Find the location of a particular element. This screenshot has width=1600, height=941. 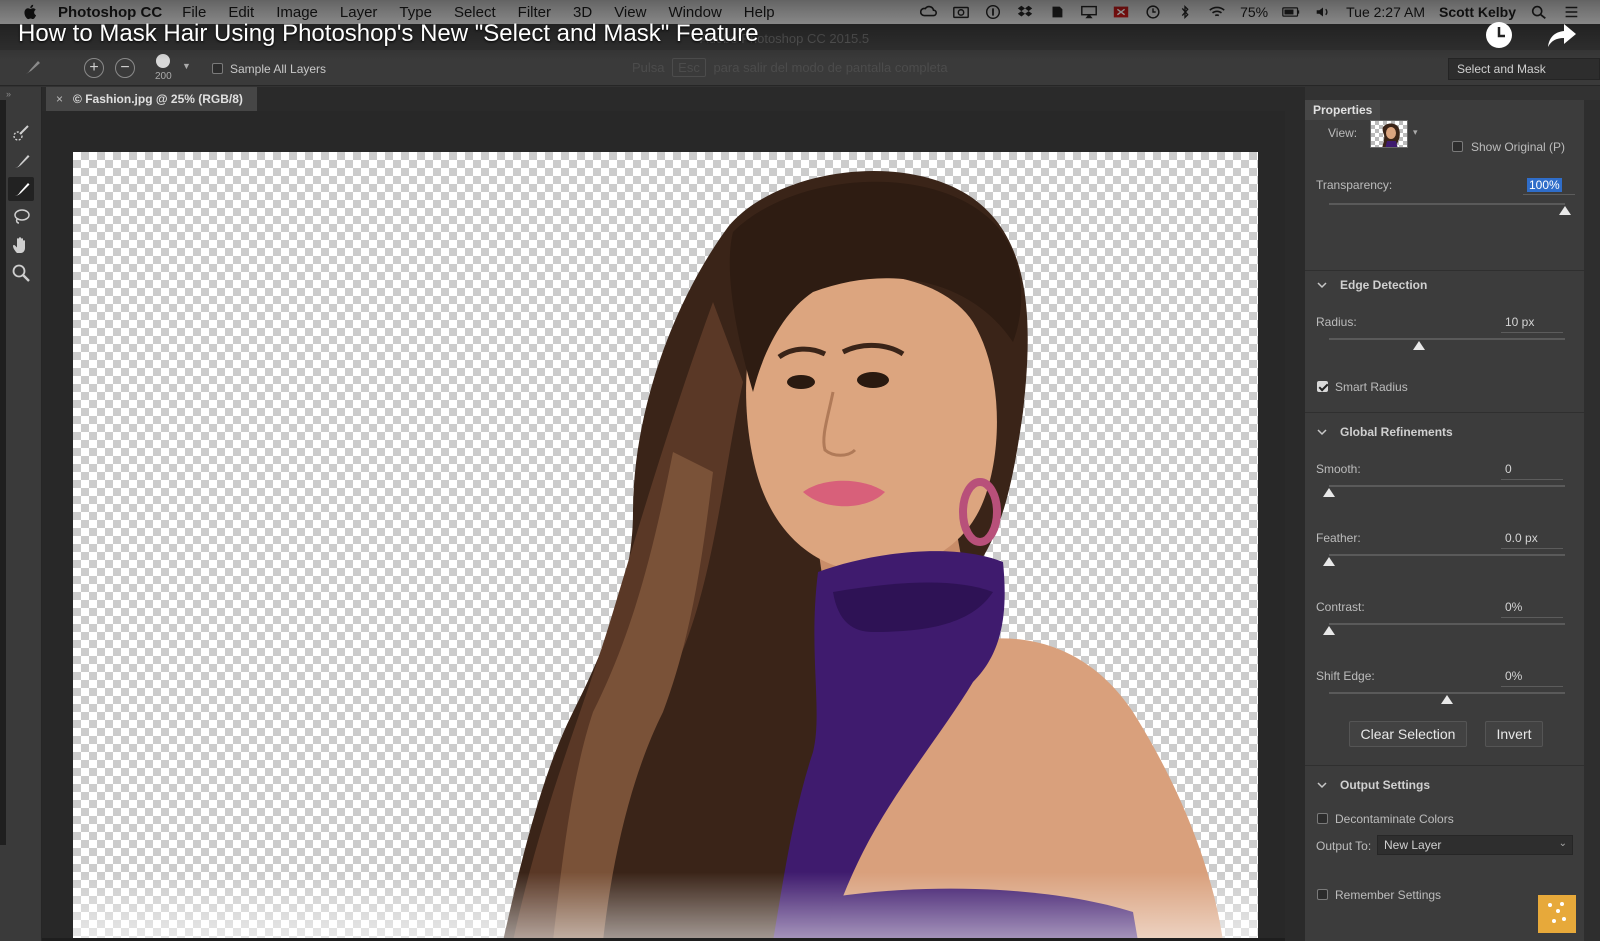

feather-label: Feather: is located at coordinates (1338, 538).